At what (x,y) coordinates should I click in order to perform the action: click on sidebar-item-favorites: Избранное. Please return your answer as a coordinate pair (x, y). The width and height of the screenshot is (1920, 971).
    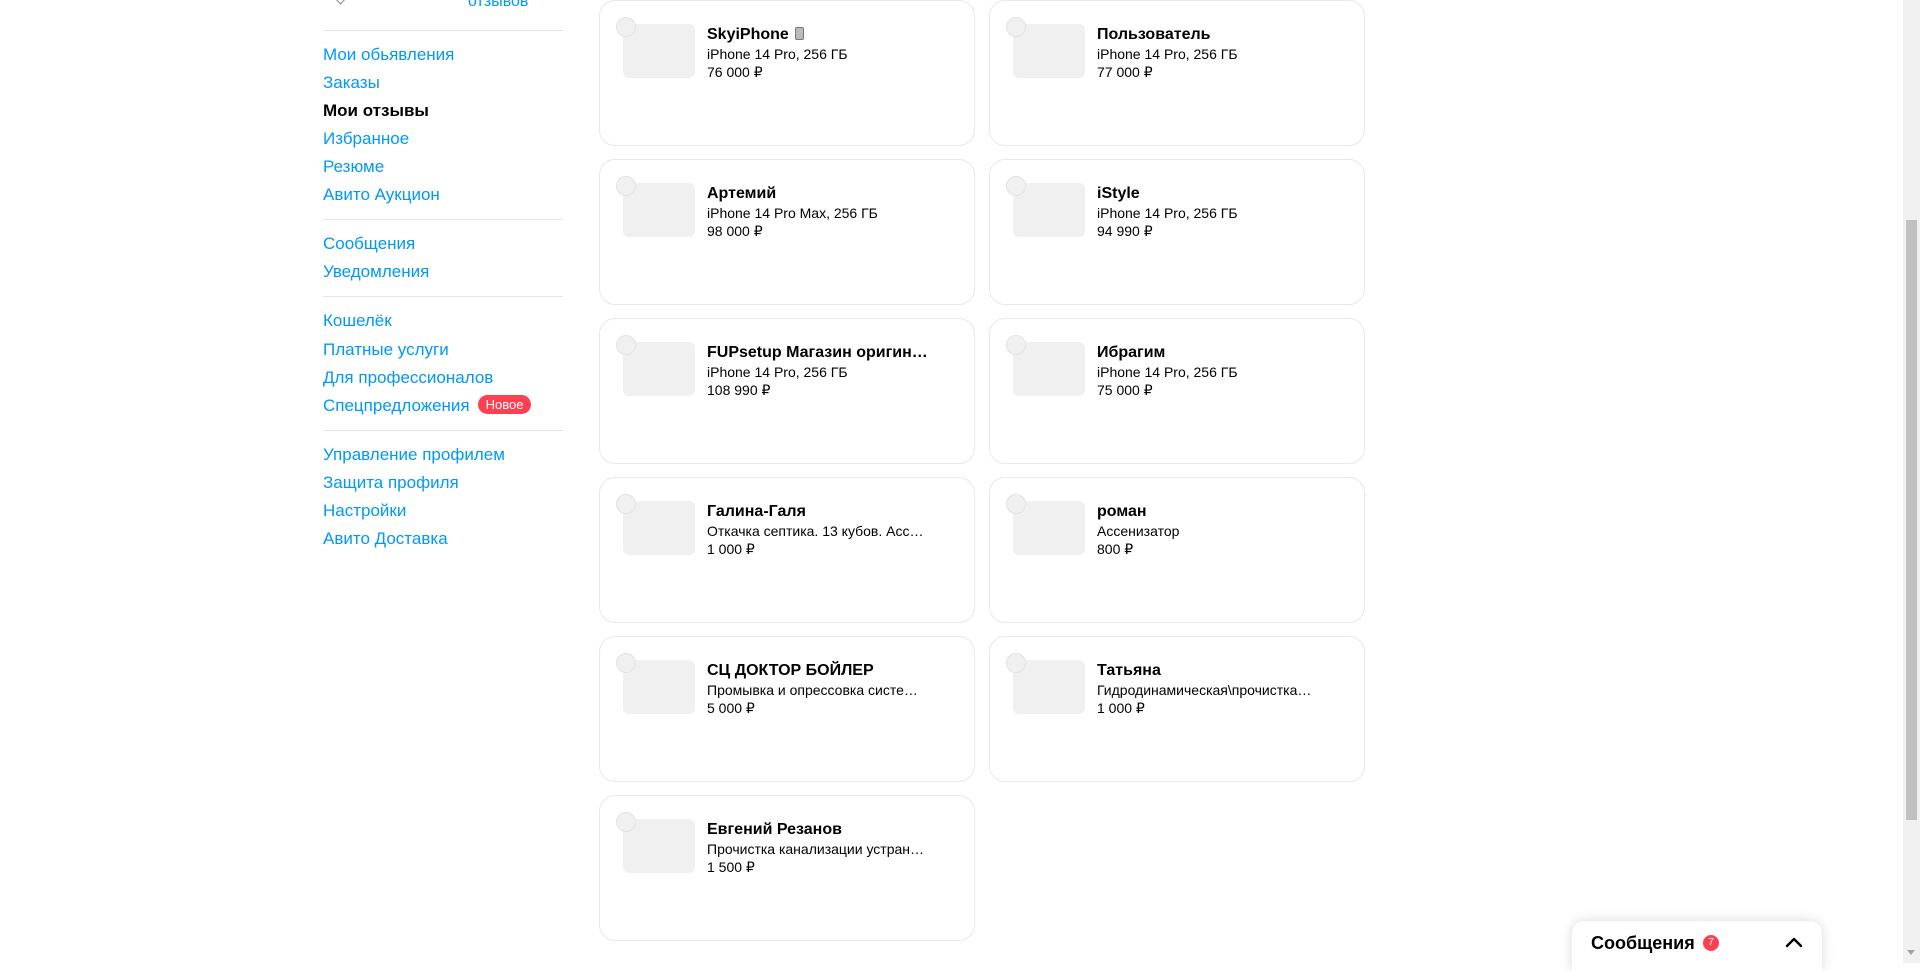
    Looking at the image, I should click on (366, 139).